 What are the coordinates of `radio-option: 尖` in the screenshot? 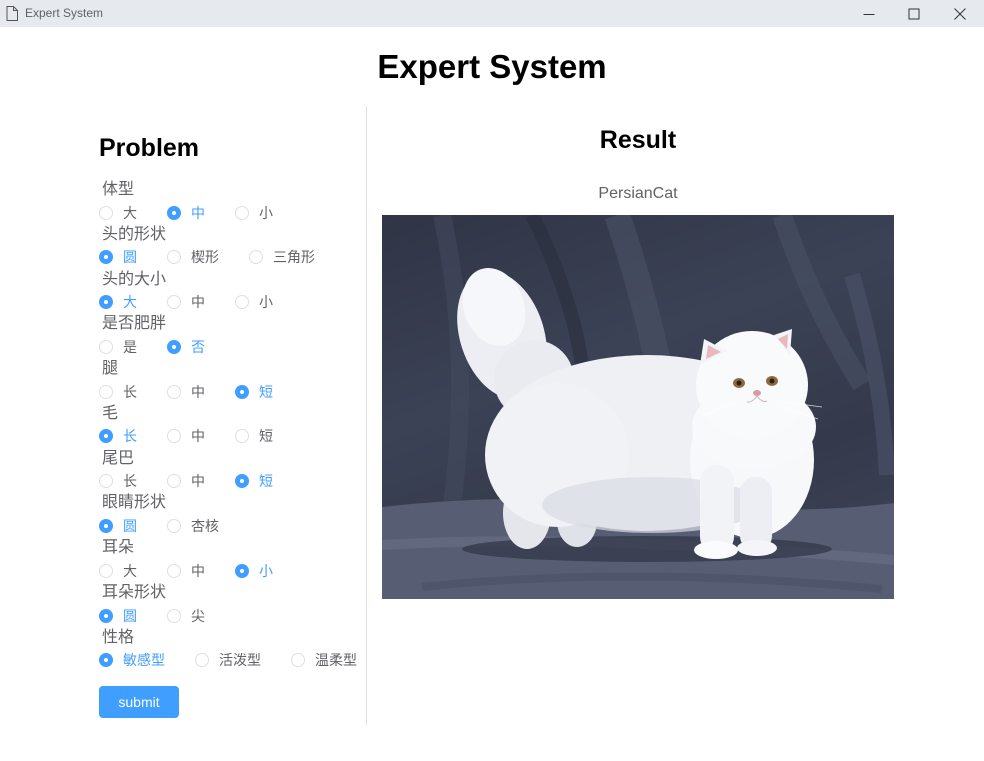 It's located at (186, 615).